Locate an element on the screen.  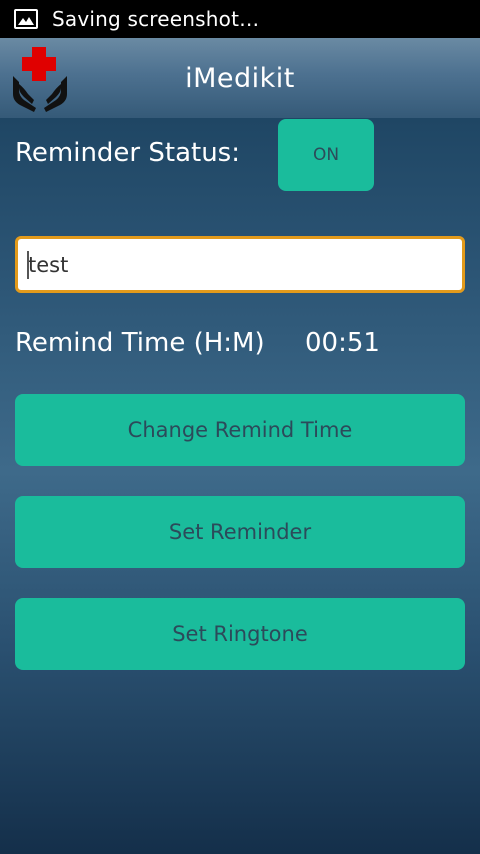
reminder-status-label: Reminder Status: is located at coordinates (127, 153).